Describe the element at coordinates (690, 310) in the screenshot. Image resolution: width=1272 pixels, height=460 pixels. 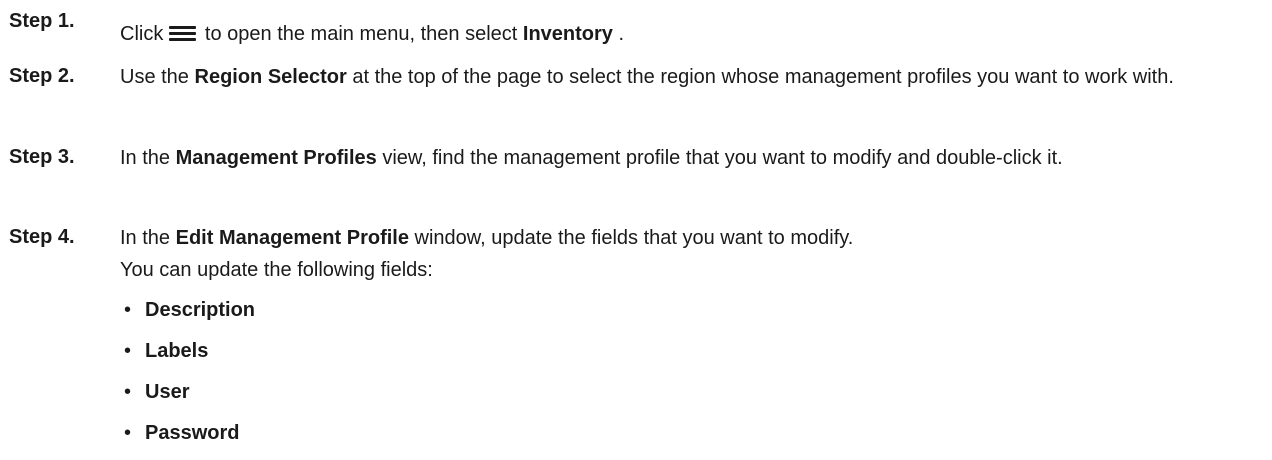
I see `list-item: • Description` at that location.